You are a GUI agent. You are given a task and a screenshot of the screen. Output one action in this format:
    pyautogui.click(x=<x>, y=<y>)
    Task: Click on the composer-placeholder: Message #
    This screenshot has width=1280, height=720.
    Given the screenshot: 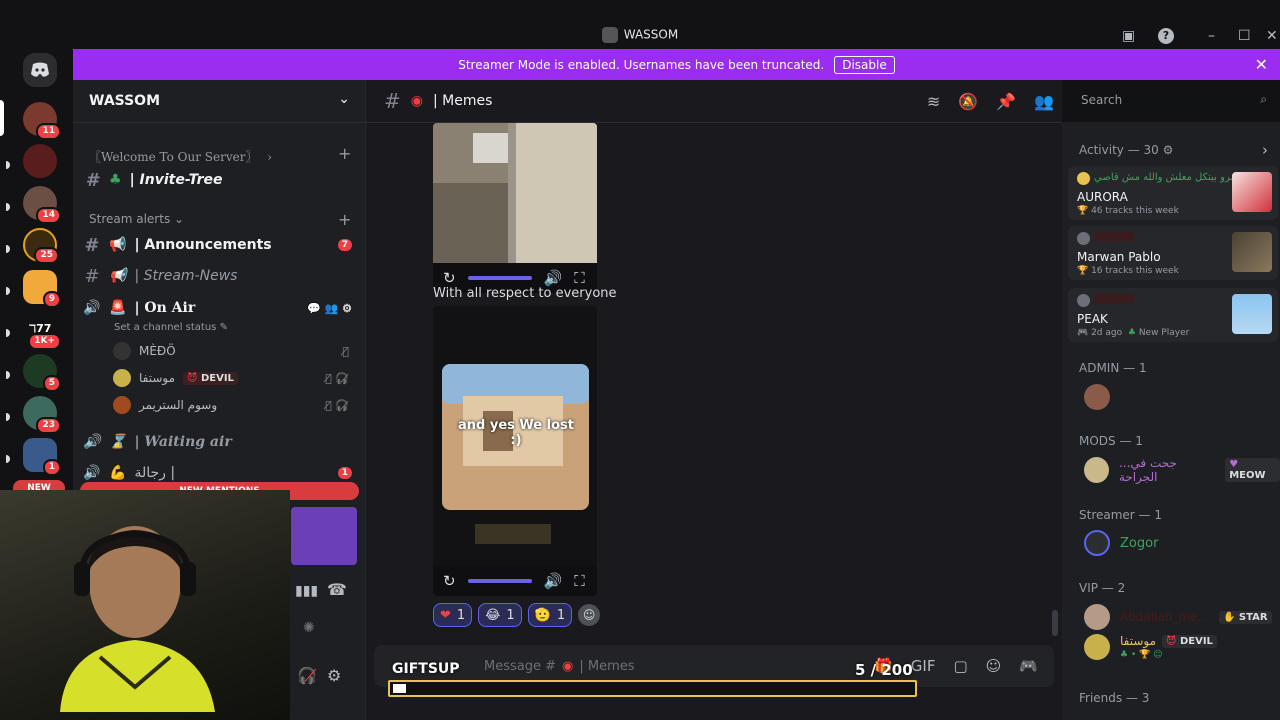 What is the action you would take?
    pyautogui.click(x=520, y=666)
    